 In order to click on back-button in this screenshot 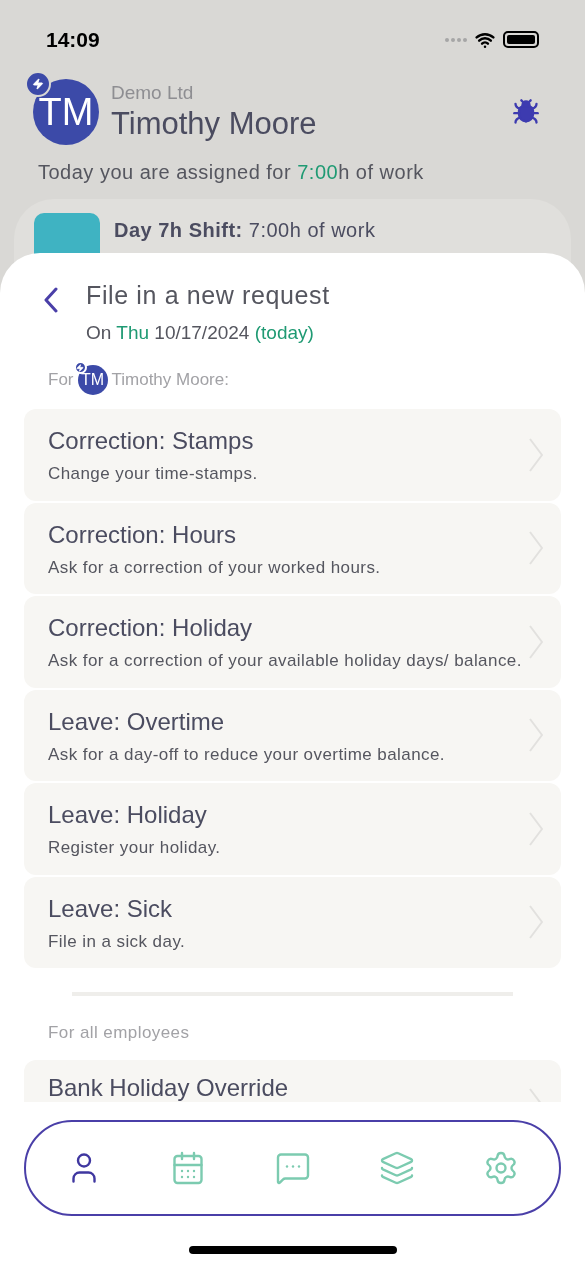, I will do `click(51, 300)`.